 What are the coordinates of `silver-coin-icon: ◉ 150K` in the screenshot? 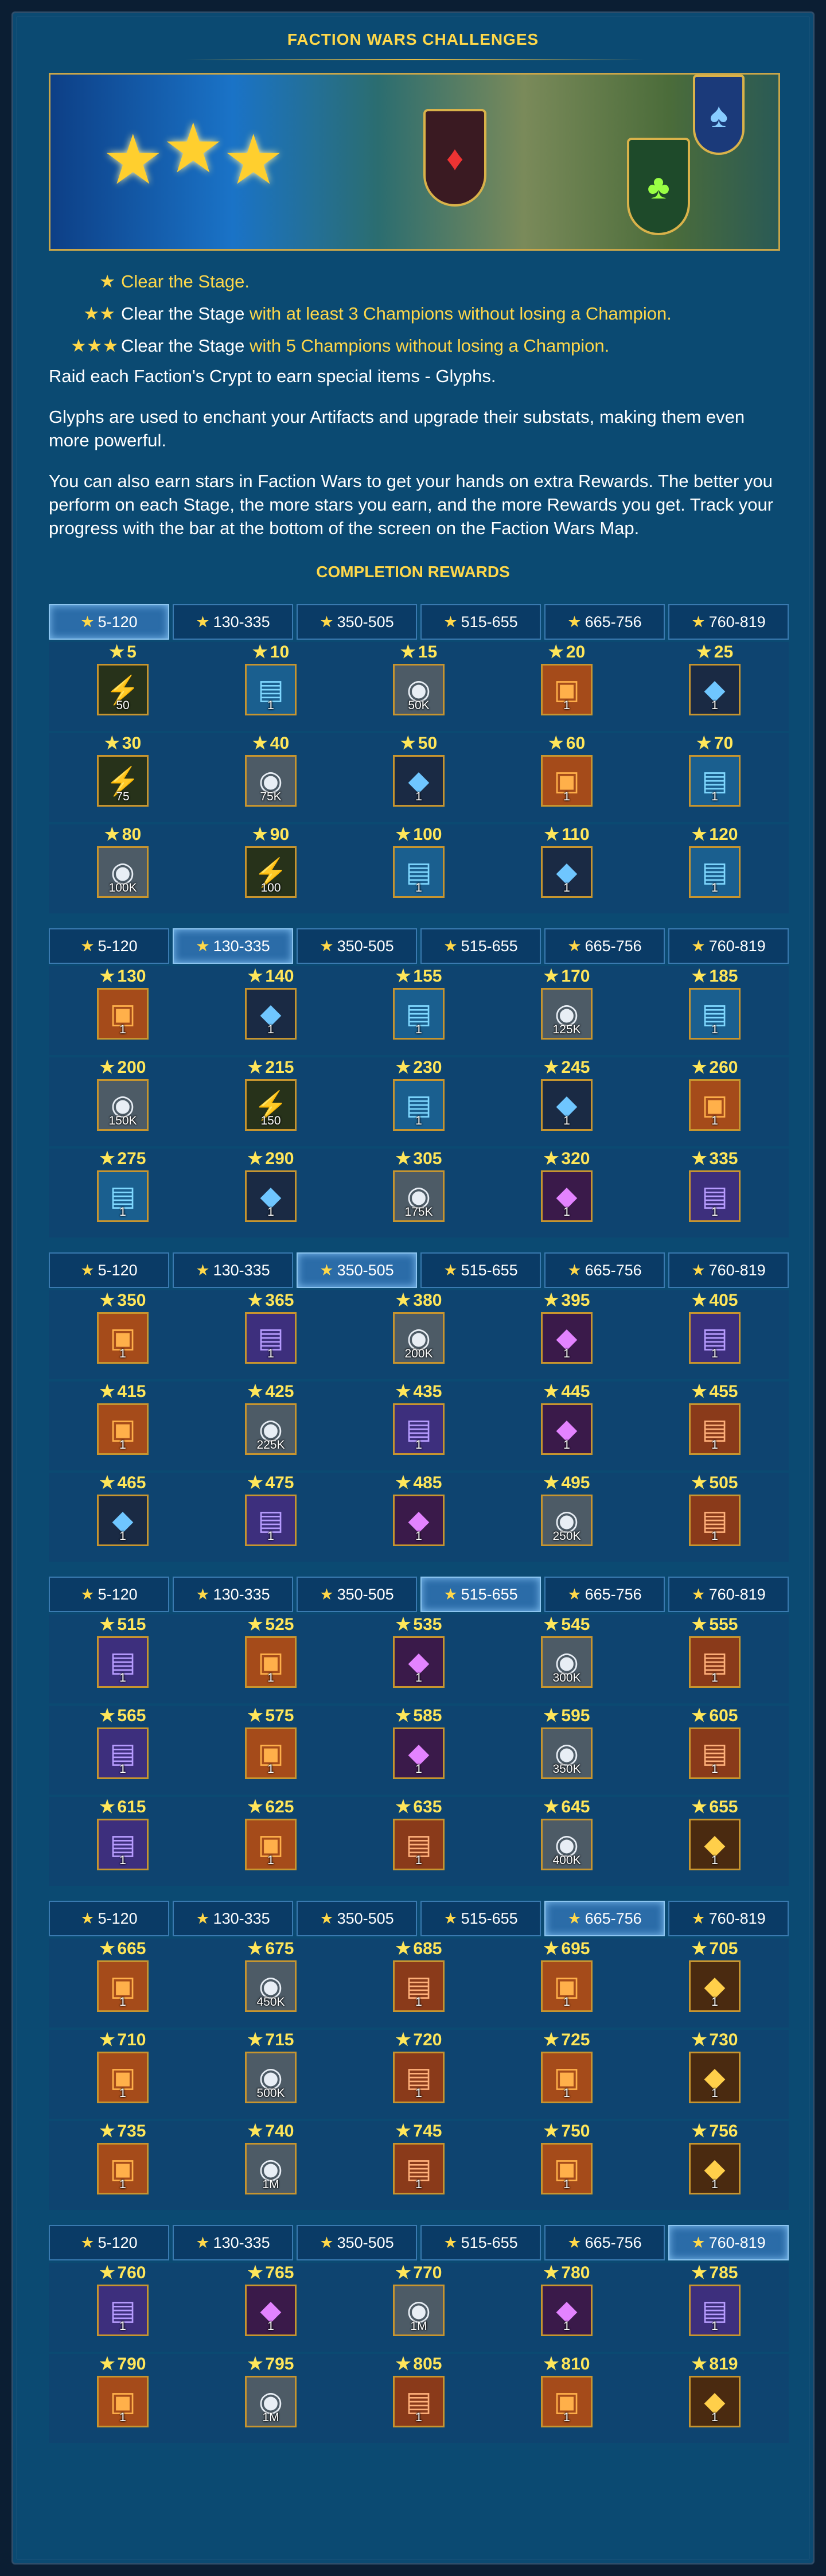 It's located at (123, 1105).